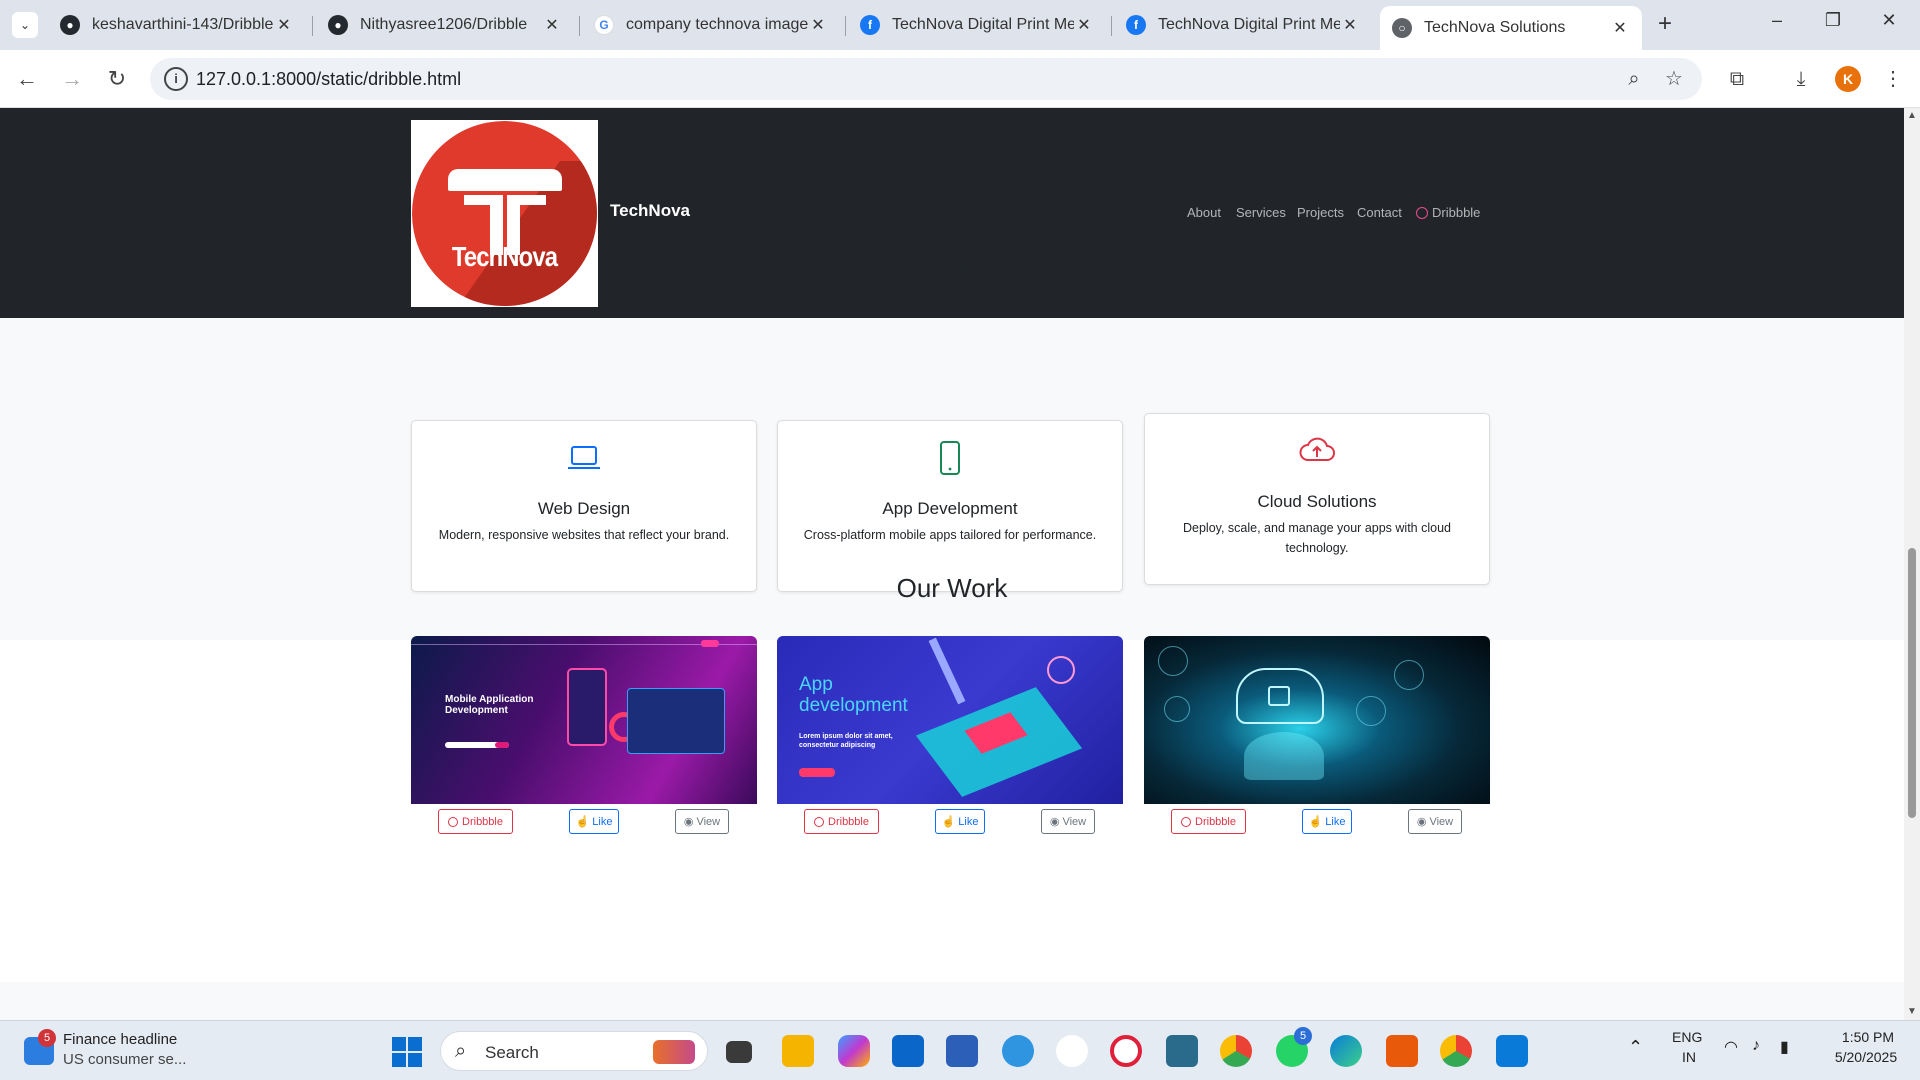 This screenshot has width=1920, height=1080. I want to click on dots-app-icon, so click(1072, 1051).